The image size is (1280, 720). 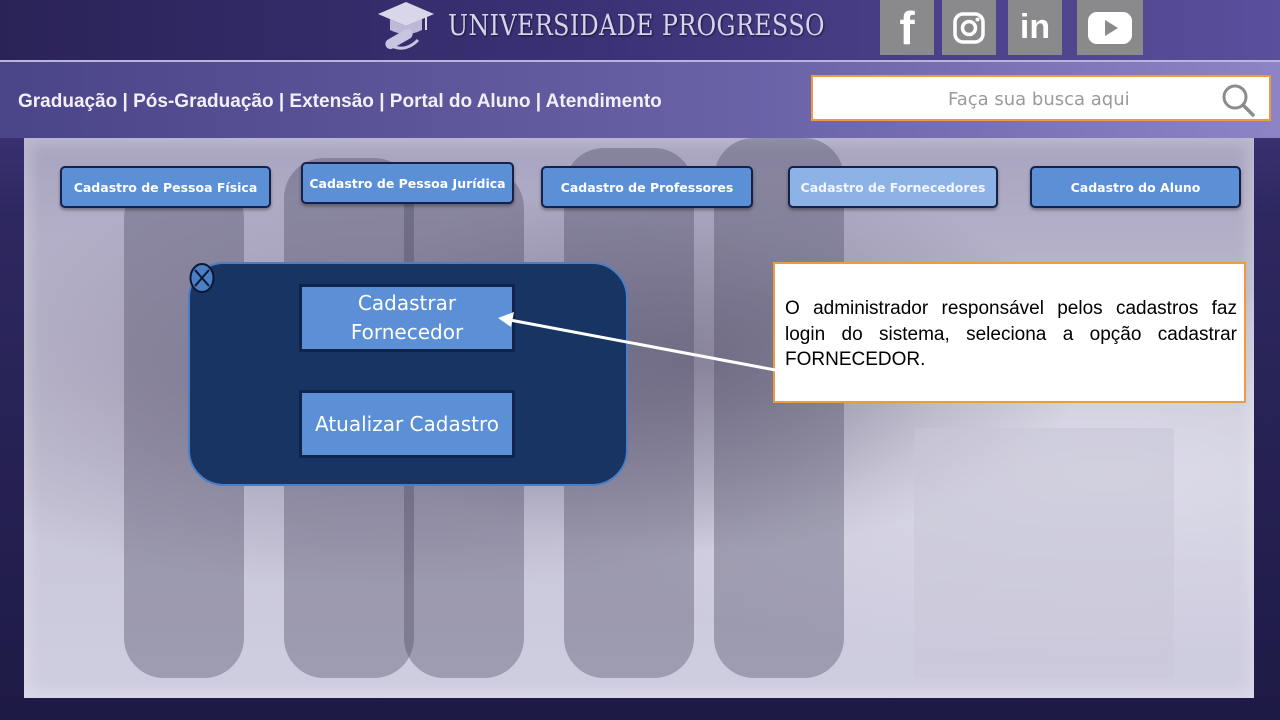 What do you see at coordinates (647, 187) in the screenshot?
I see `tab-professores: Cadastro de Professores` at bounding box center [647, 187].